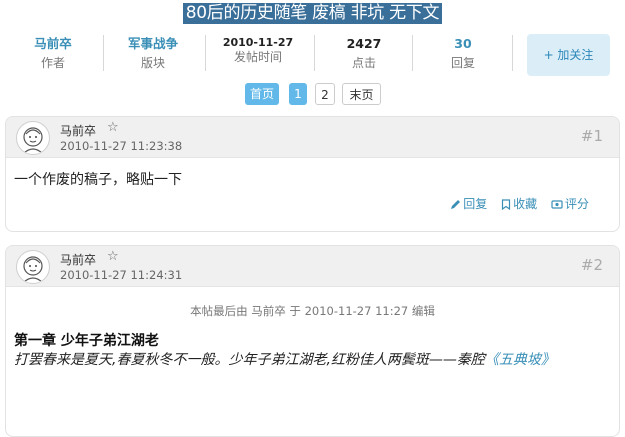 The height and width of the screenshot is (437, 625). What do you see at coordinates (86, 341) in the screenshot?
I see `chapter-heading: 第一章 少年子弟江湖老` at bounding box center [86, 341].